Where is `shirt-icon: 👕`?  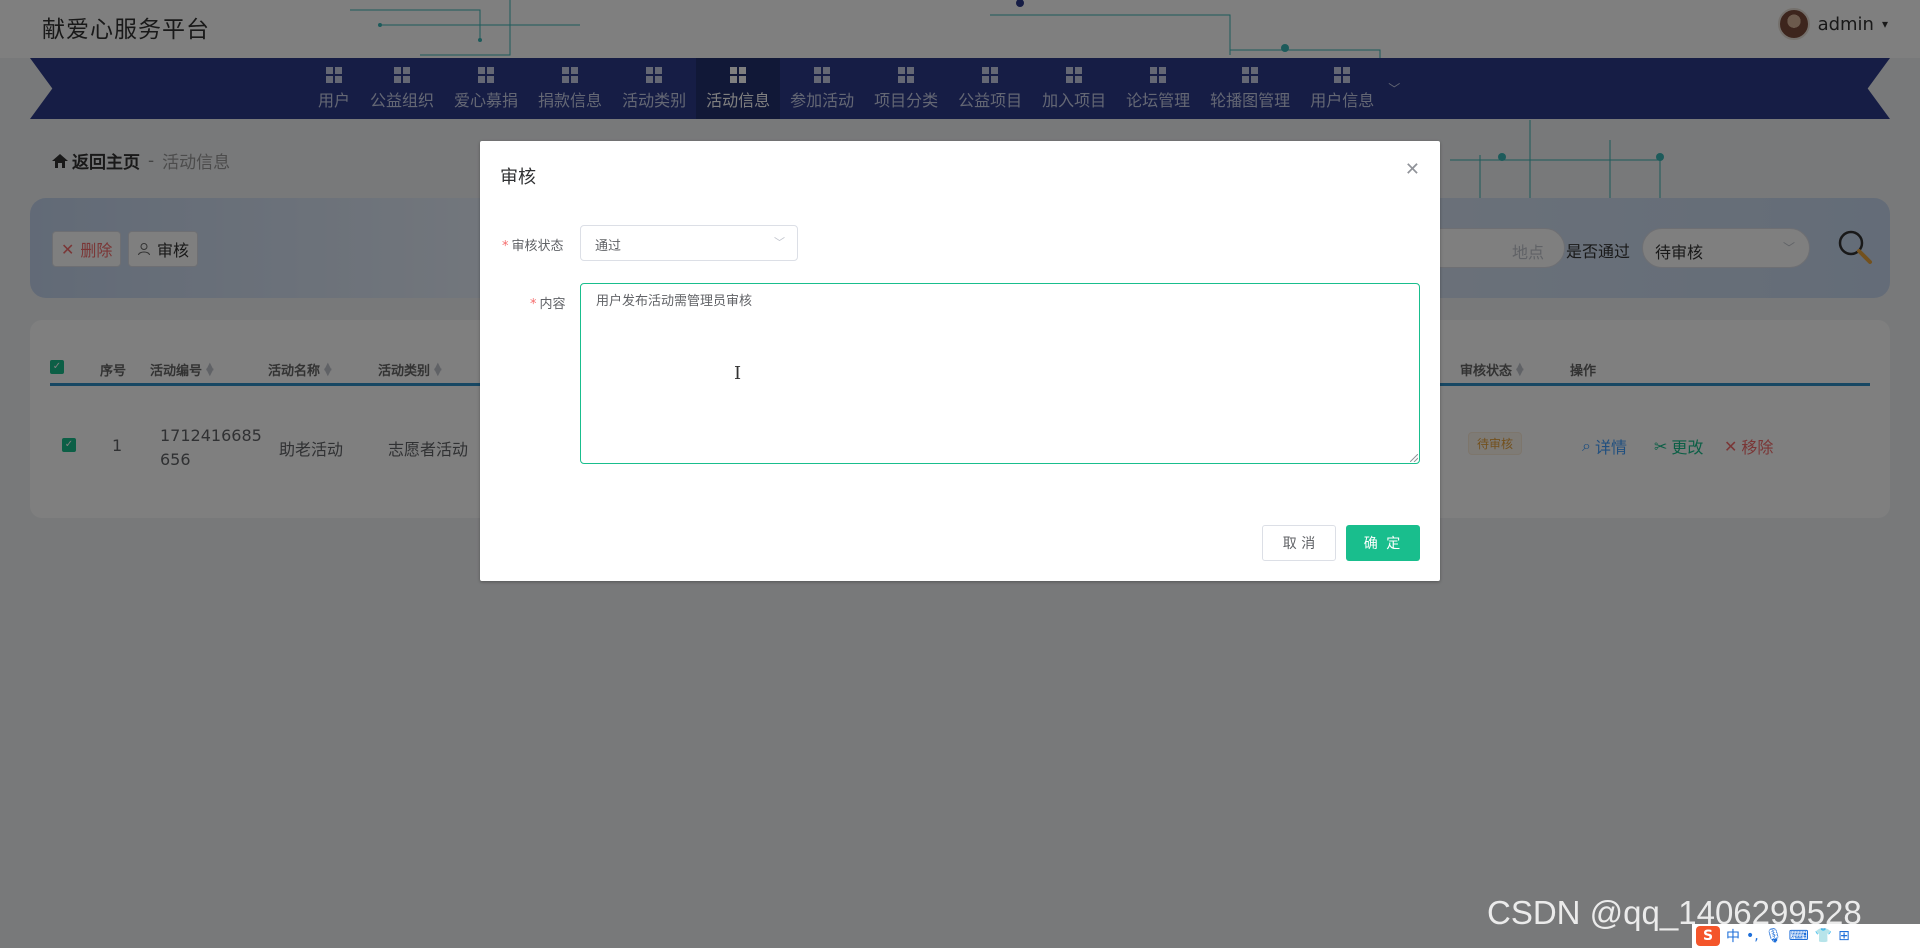
shirt-icon: 👕 is located at coordinates (1823, 936).